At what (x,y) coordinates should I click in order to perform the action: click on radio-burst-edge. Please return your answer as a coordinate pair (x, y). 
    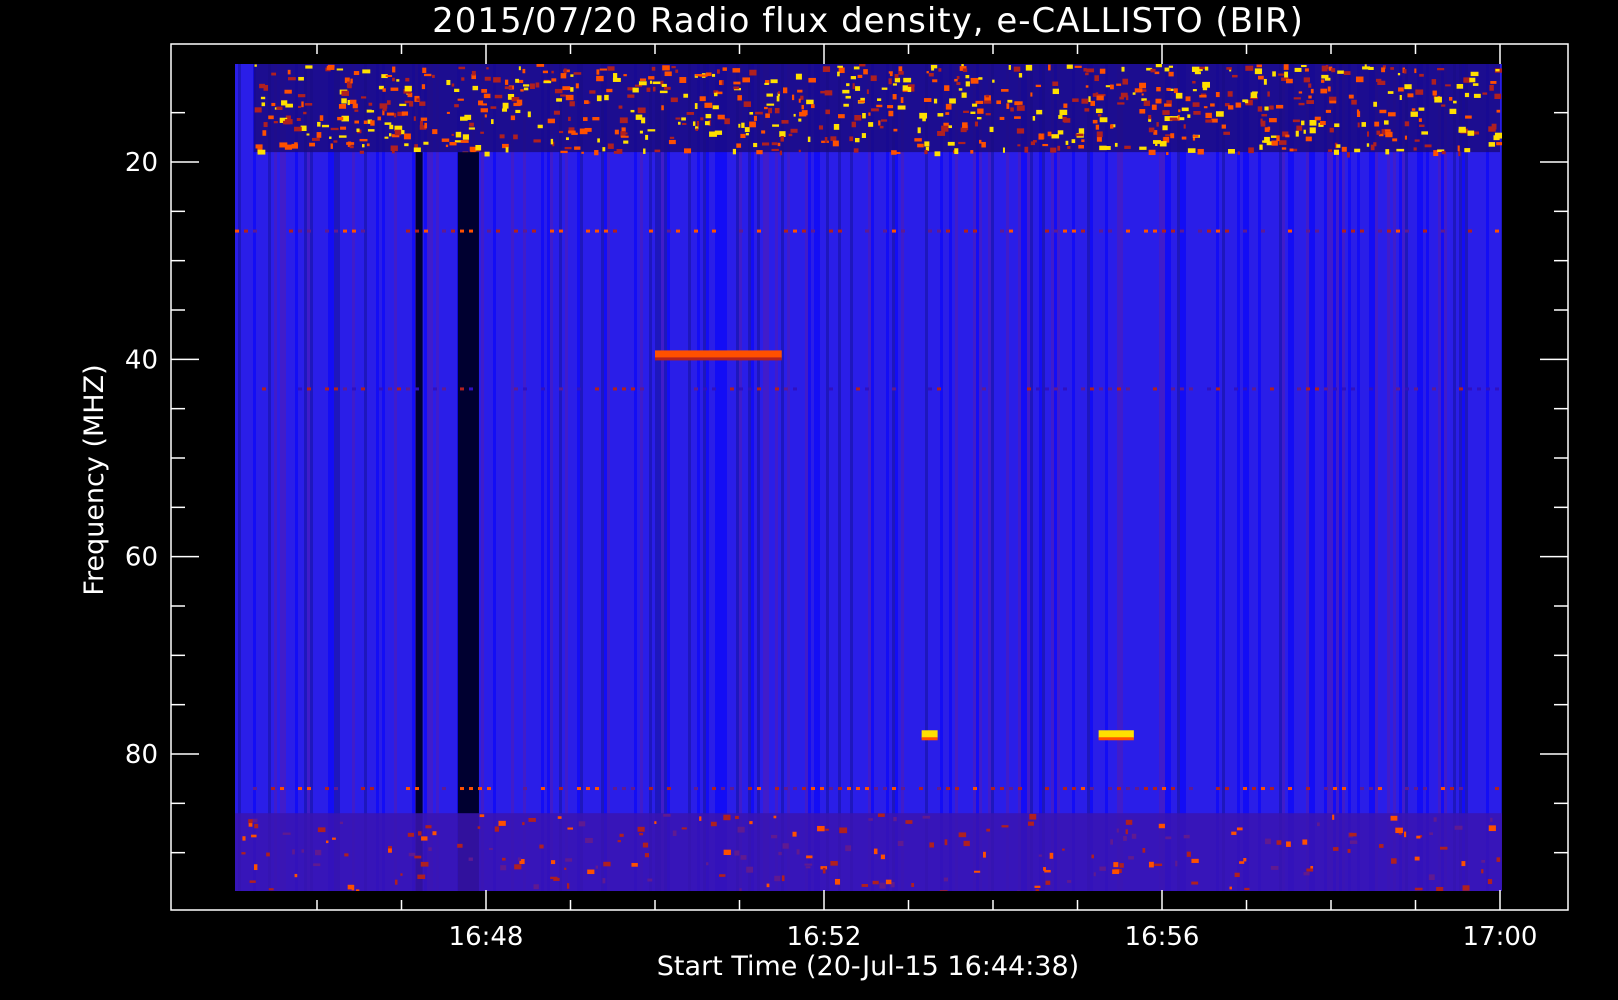
    Looking at the image, I should click on (718, 359).